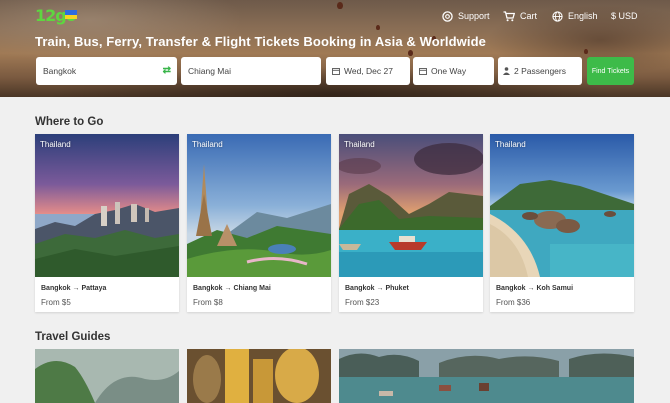 The width and height of the screenshot is (670, 403). I want to click on person-icon, so click(506, 71).